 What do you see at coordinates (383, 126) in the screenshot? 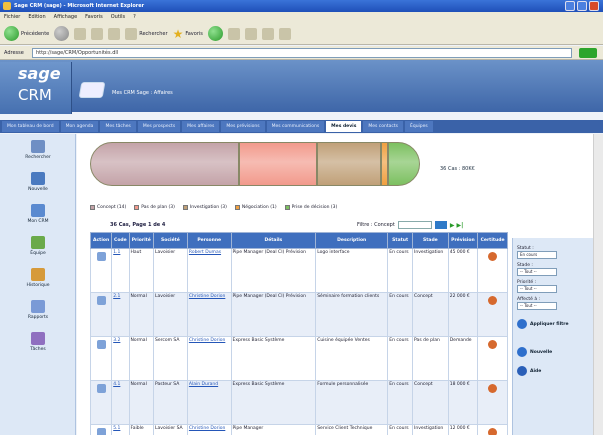
I see `tab-contacts: Mes contacts` at bounding box center [383, 126].